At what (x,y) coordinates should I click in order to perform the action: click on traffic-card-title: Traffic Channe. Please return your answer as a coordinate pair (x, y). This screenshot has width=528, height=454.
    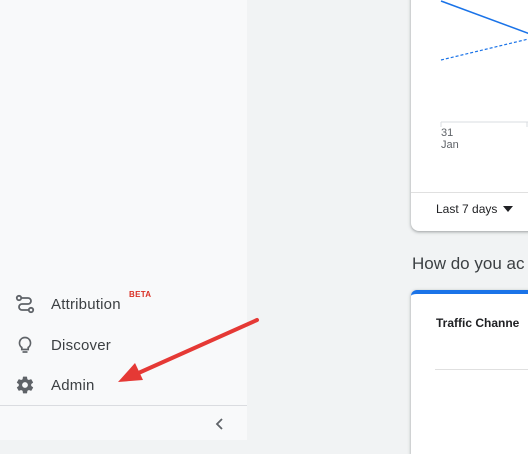
    Looking at the image, I should click on (478, 323).